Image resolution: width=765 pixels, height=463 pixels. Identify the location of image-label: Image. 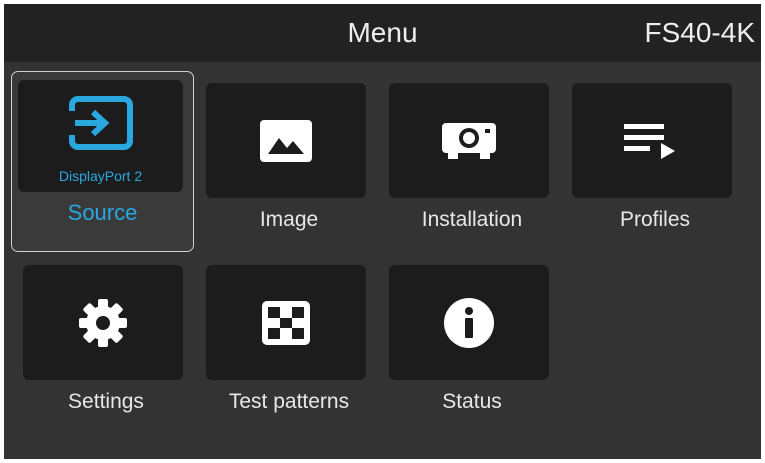
(289, 219).